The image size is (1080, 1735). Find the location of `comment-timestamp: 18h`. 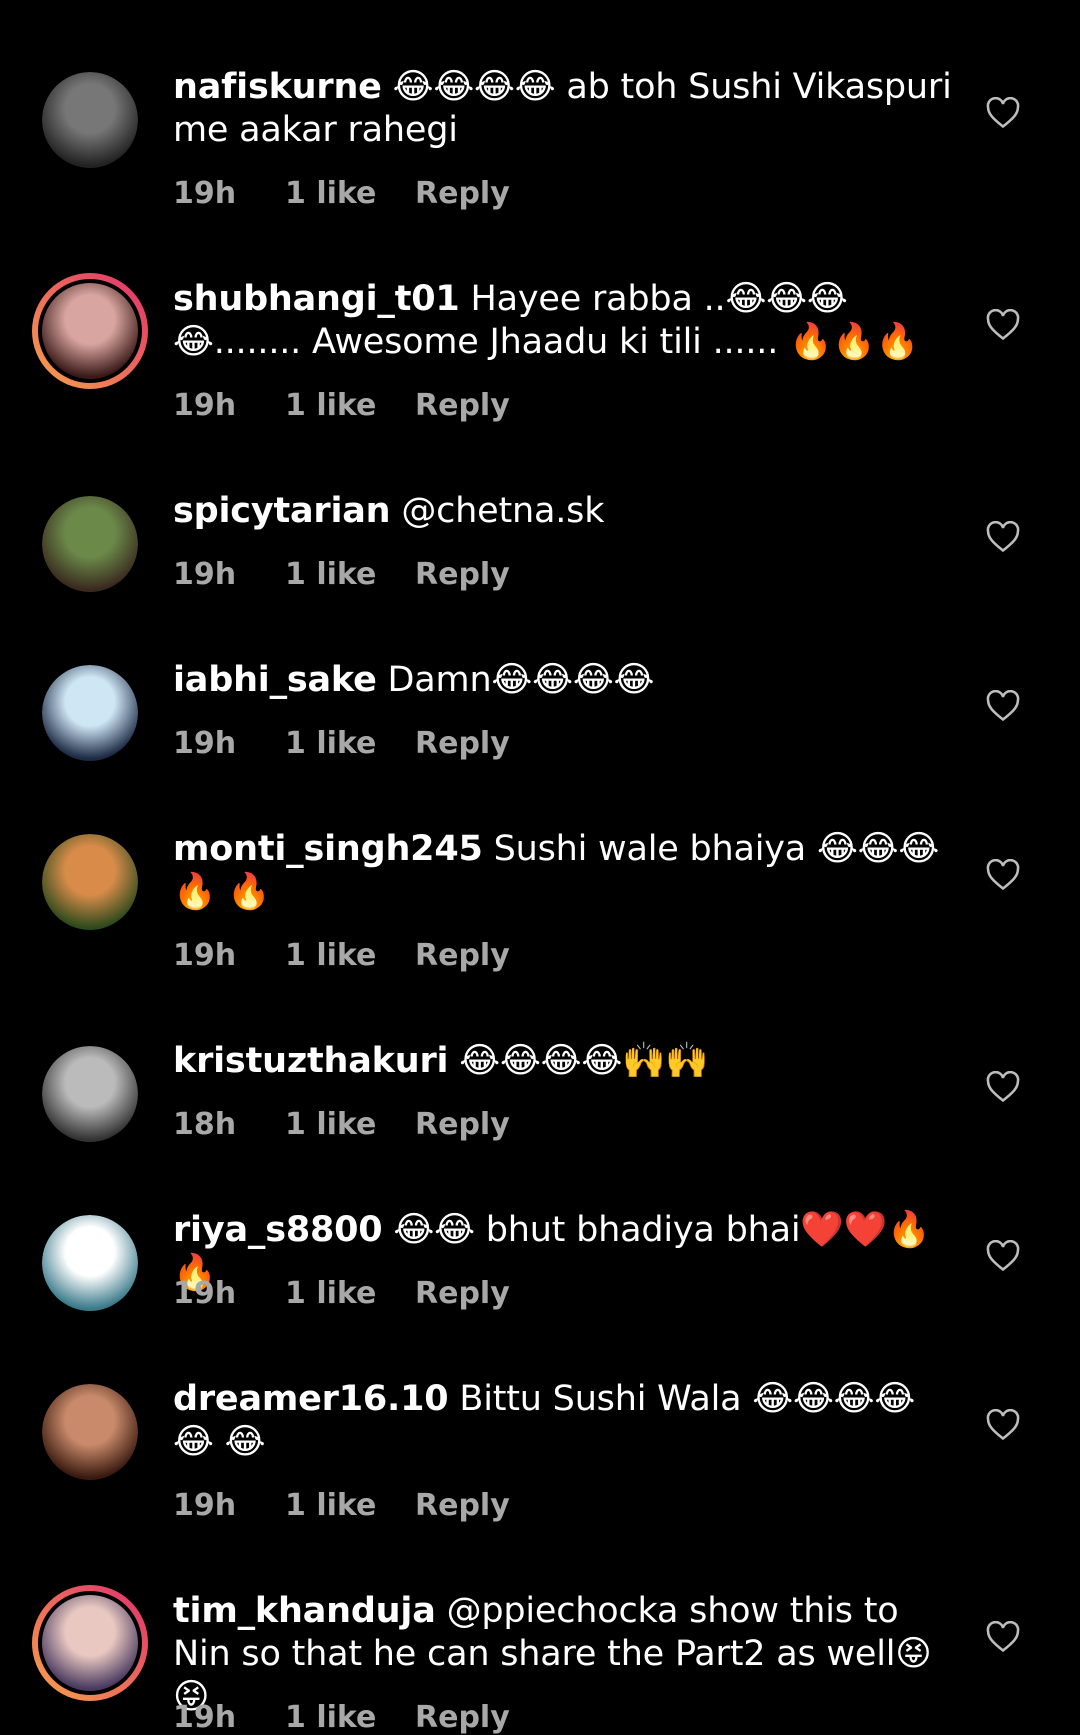

comment-timestamp: 18h is located at coordinates (205, 1124).